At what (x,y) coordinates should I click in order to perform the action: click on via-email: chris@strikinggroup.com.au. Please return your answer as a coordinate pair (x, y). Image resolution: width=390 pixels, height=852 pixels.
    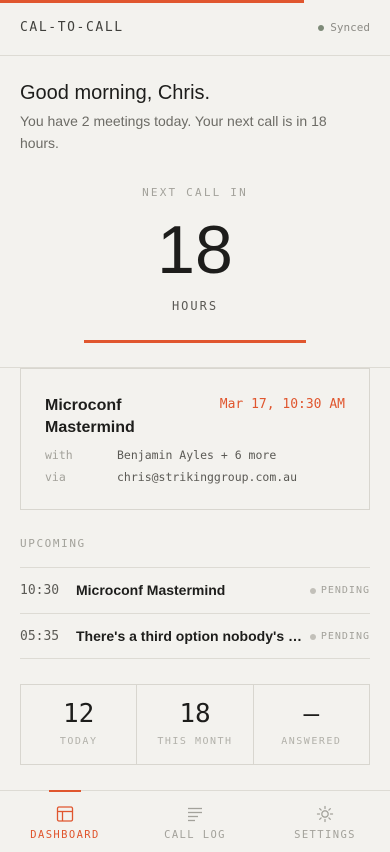
    Looking at the image, I should click on (207, 477).